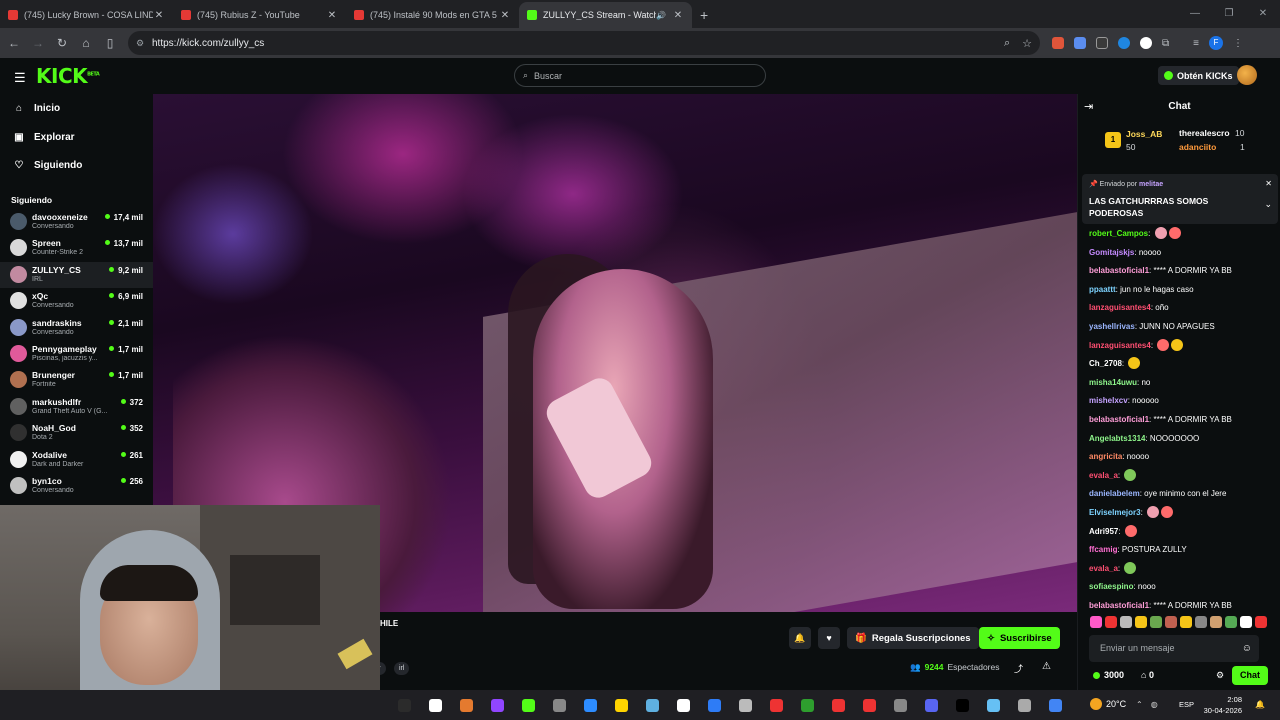  Describe the element at coordinates (1019, 638) in the screenshot. I see `subscribe-button: ✧ Suscribirse` at that location.